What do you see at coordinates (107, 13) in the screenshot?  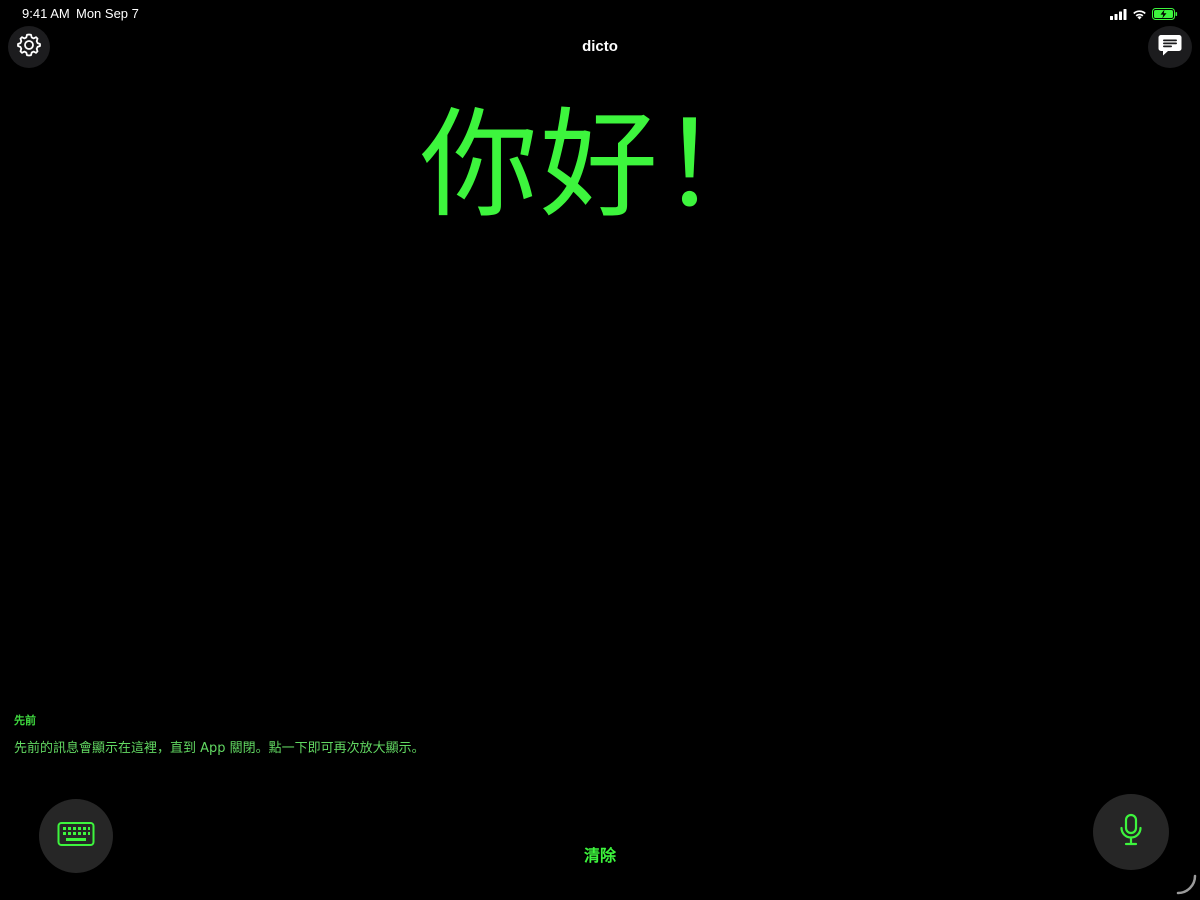 I see `status-date: Mon Sep 7` at bounding box center [107, 13].